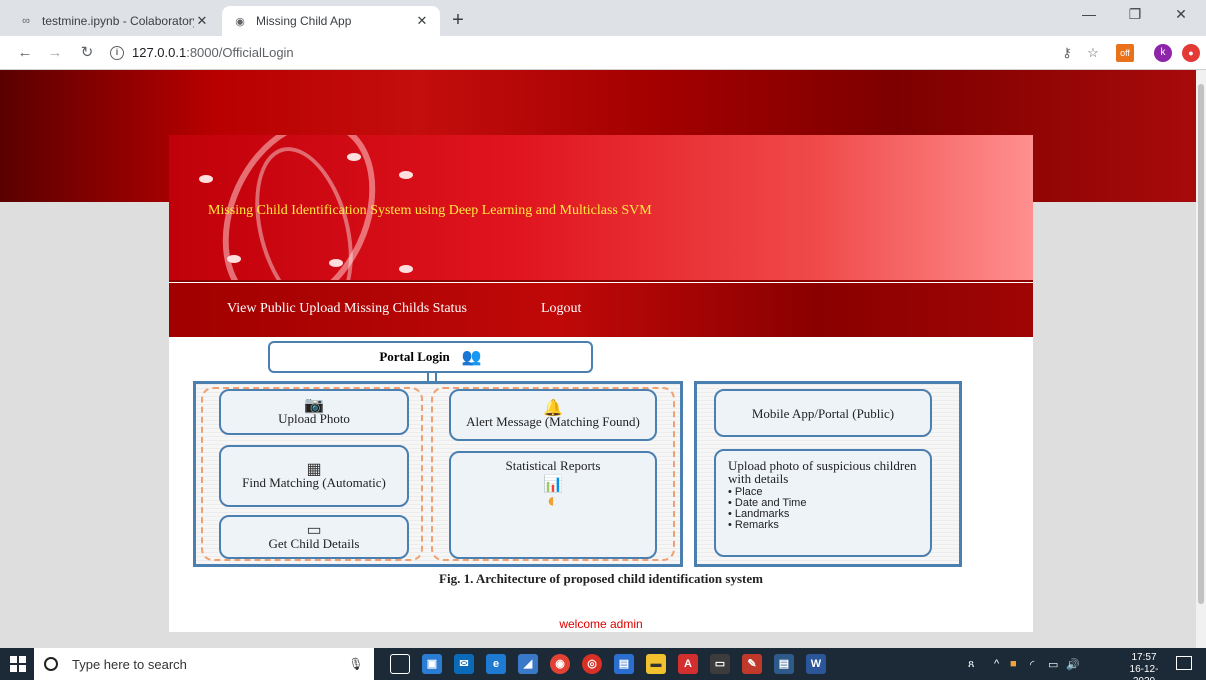 The image size is (1206, 680). I want to click on mobile-app-label: Mobile App/Portal (Public), so click(823, 413).